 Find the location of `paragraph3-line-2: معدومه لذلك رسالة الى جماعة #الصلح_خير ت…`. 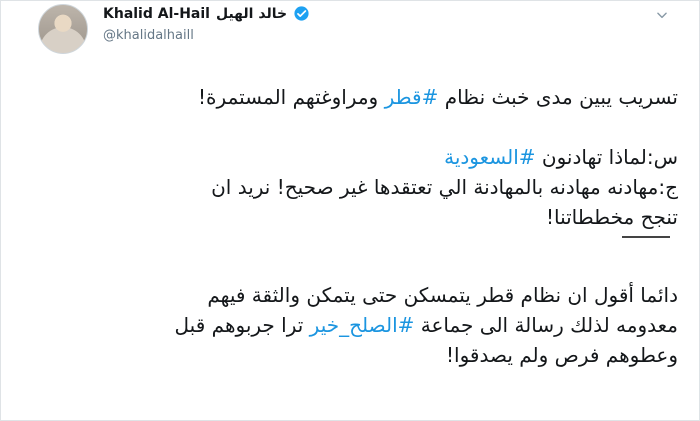

paragraph3-line-2: معدومه لذلك رسالة الى جماعة #الصلح_خير ت… is located at coordinates (358, 325).